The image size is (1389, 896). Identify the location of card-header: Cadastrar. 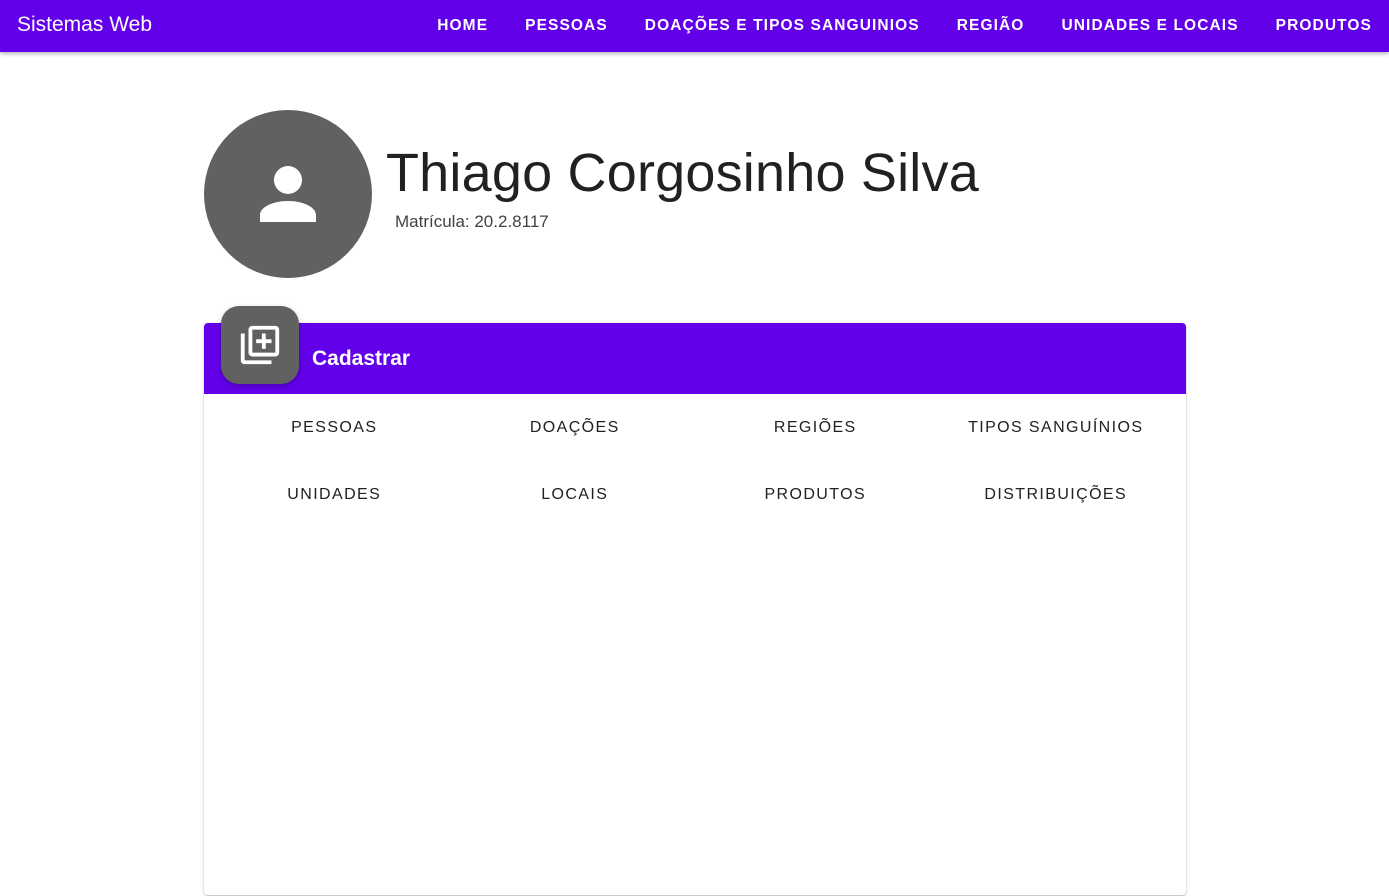
(695, 350).